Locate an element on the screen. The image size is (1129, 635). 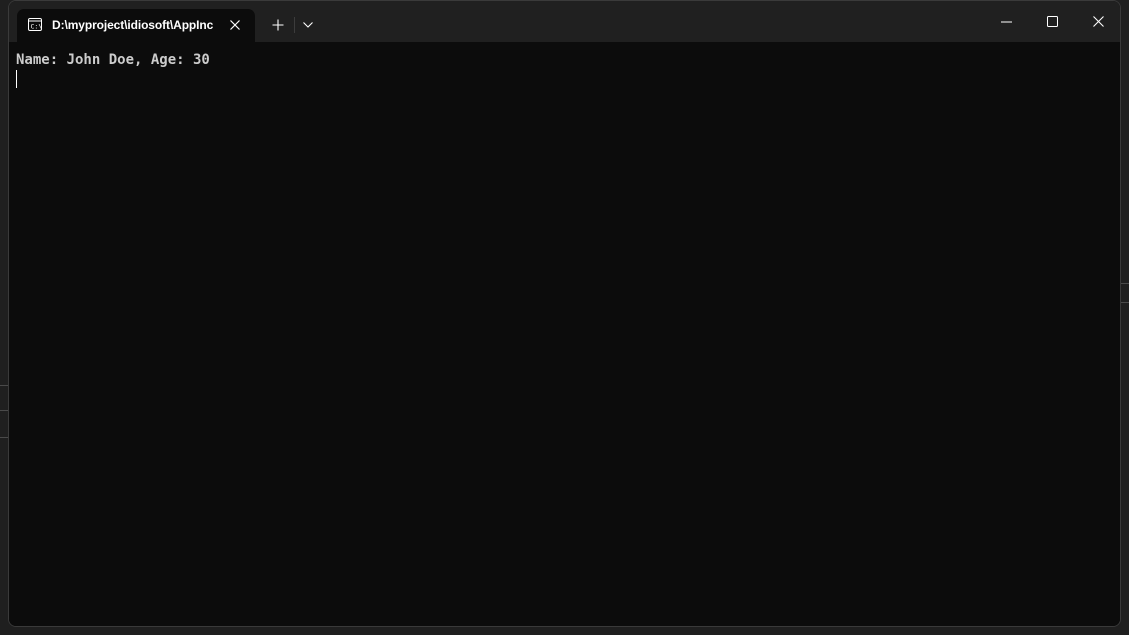
close-icon is located at coordinates (1098, 21).